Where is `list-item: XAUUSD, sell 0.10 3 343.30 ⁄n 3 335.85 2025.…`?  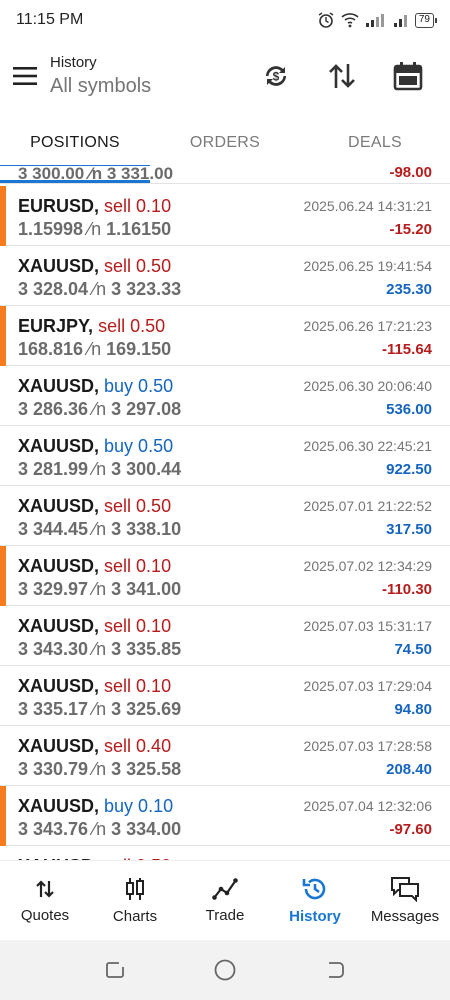
list-item: XAUUSD, sell 0.10 3 343.30 ⁄n 3 335.85 2025.… is located at coordinates (225, 636).